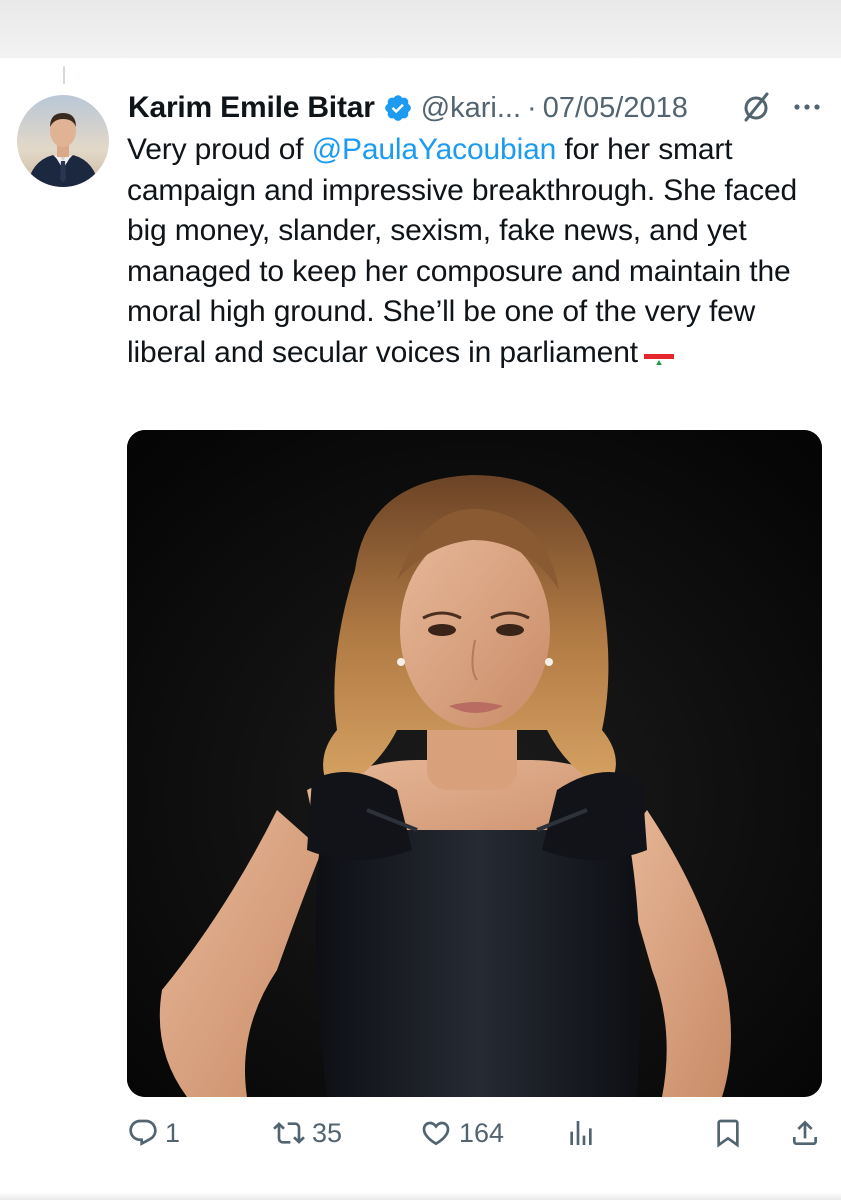  What do you see at coordinates (615, 108) in the screenshot?
I see `tweet-date: 07/05/2018` at bounding box center [615, 108].